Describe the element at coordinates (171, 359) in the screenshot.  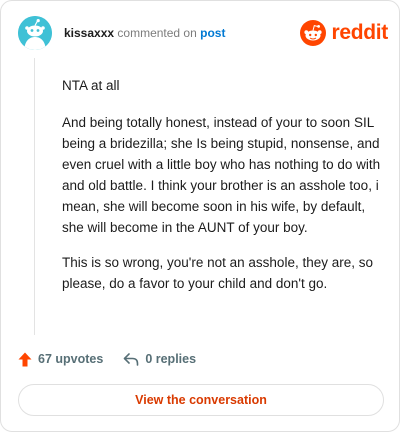
I see `replies-count: 0 replies` at that location.